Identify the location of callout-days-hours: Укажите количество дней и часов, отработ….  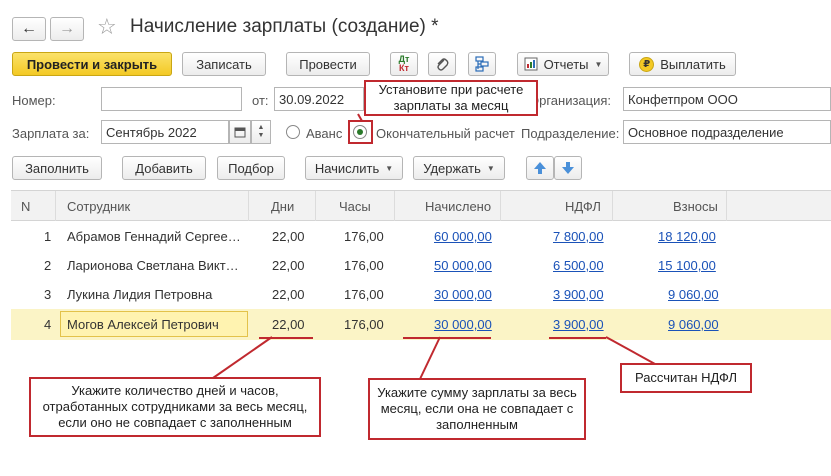
(175, 407).